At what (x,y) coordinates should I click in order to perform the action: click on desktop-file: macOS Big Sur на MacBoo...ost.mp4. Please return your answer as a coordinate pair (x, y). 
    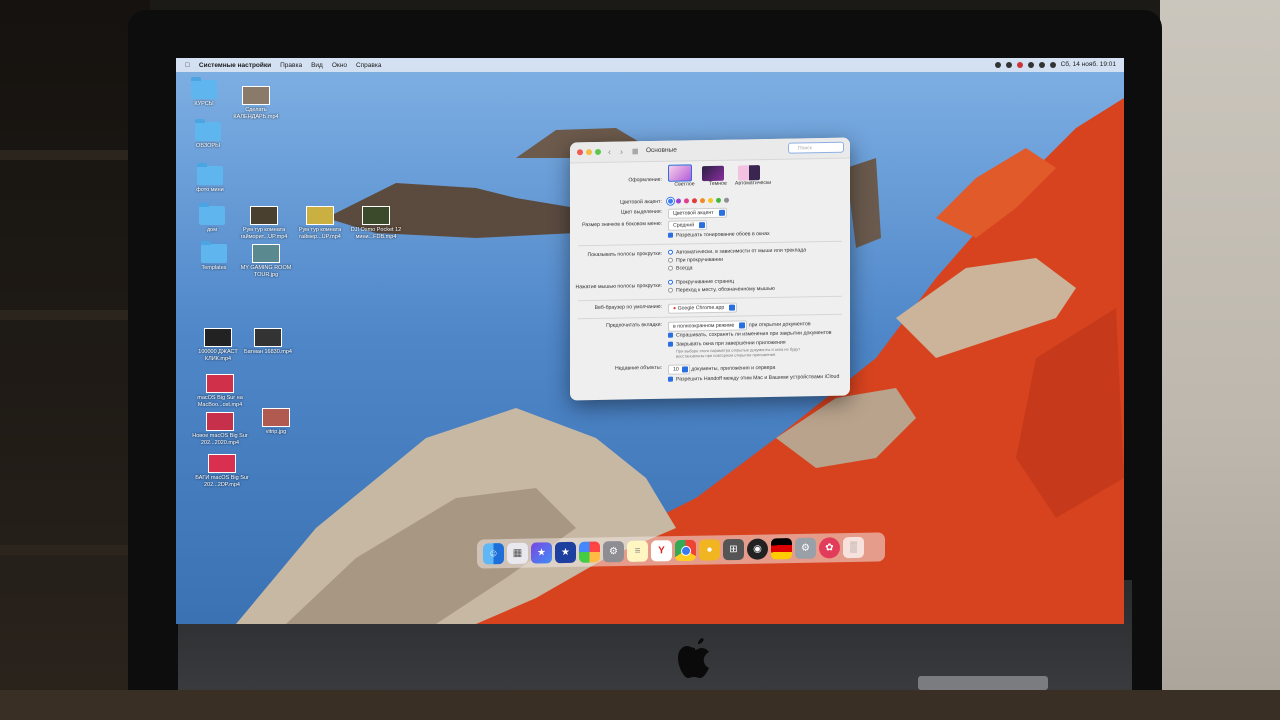
    Looking at the image, I should click on (220, 391).